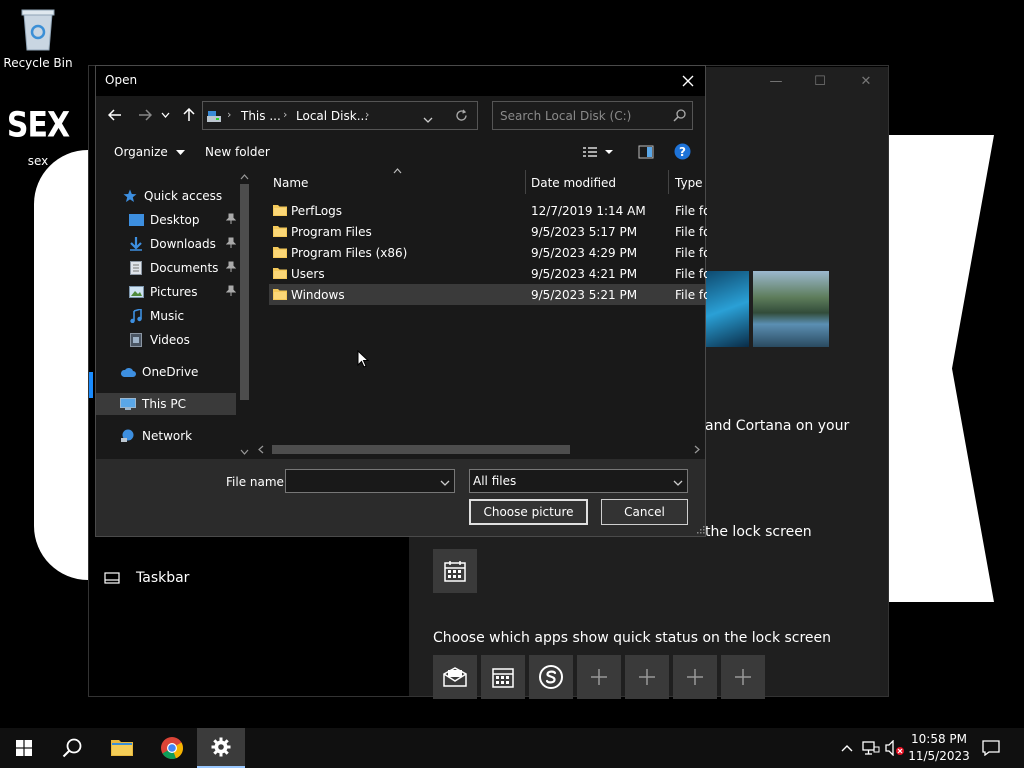  Describe the element at coordinates (428, 119) in the screenshot. I see `address-history-button` at that location.